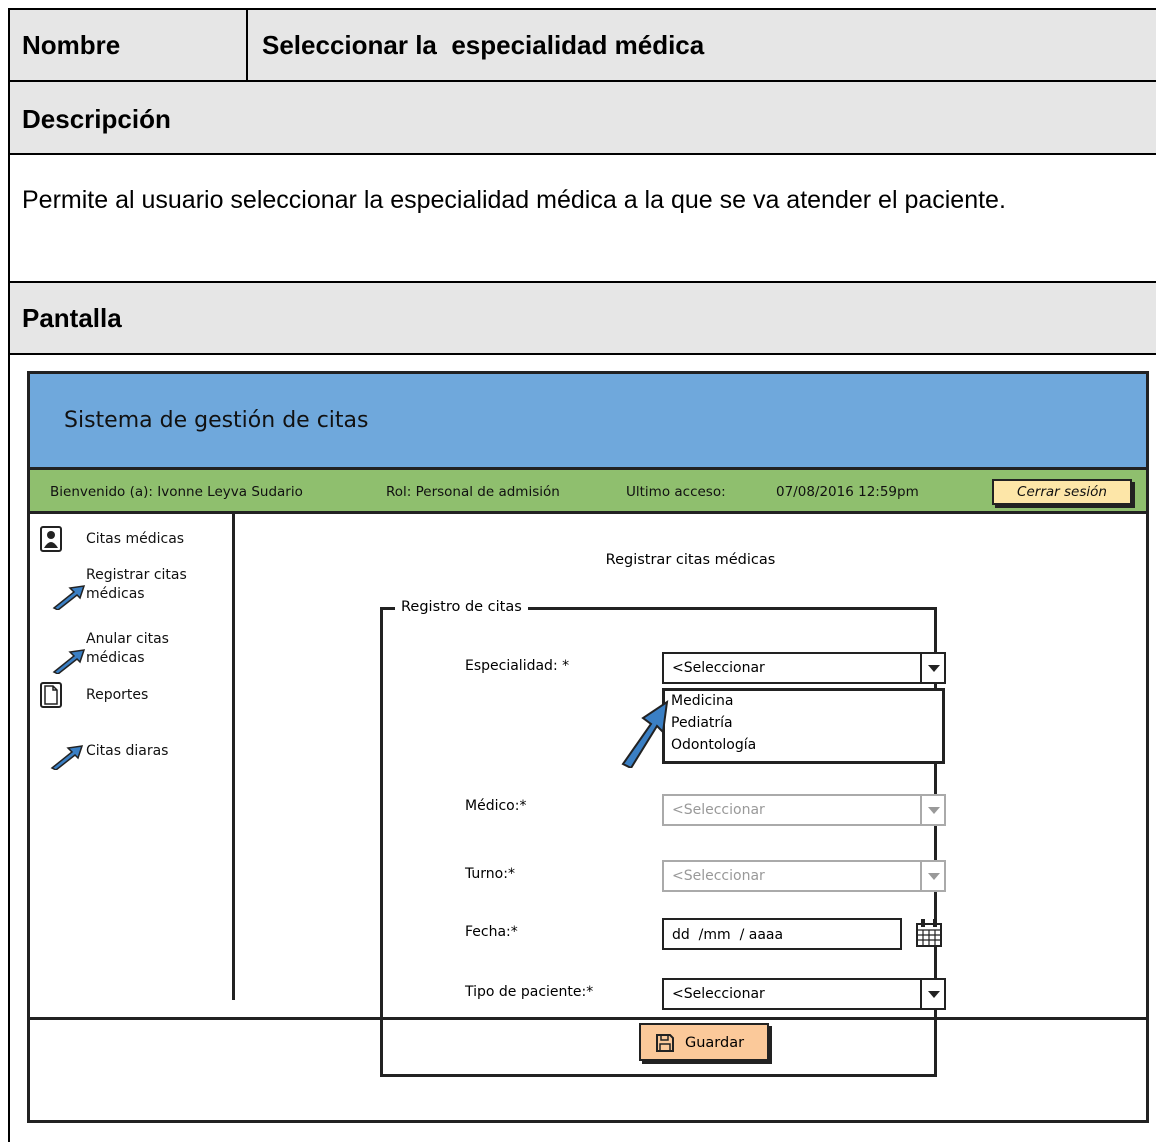  What do you see at coordinates (96, 119) in the screenshot?
I see `description-label: Descripción` at bounding box center [96, 119].